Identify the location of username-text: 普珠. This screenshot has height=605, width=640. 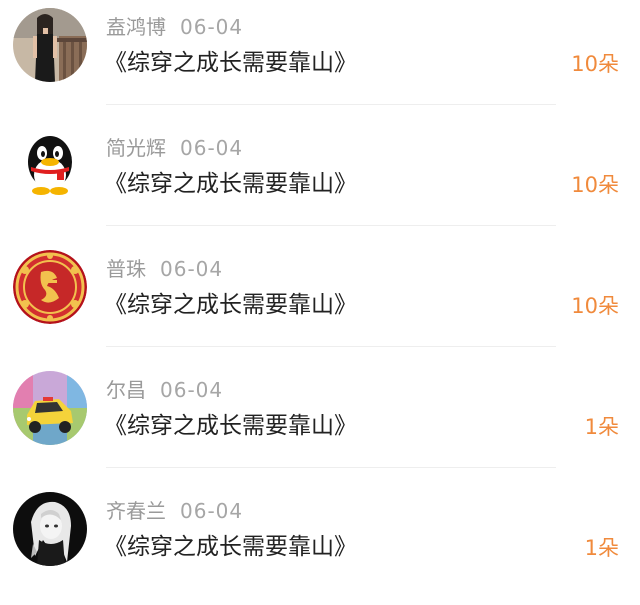
(126, 269).